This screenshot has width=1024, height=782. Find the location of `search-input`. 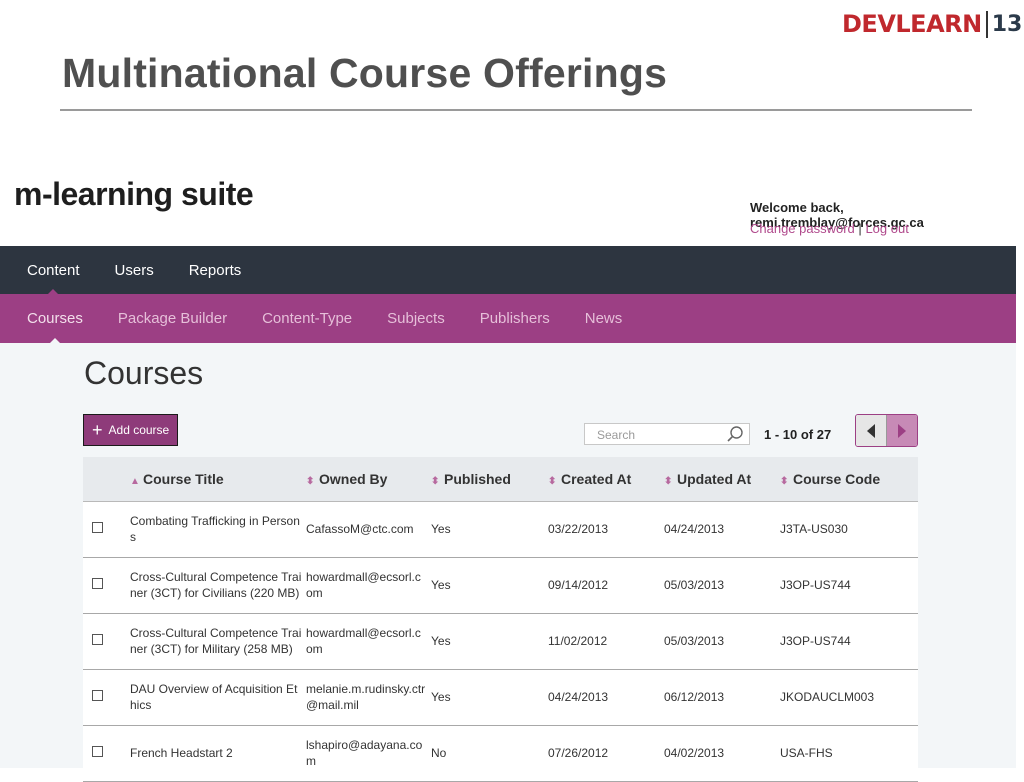

search-input is located at coordinates (662, 435).